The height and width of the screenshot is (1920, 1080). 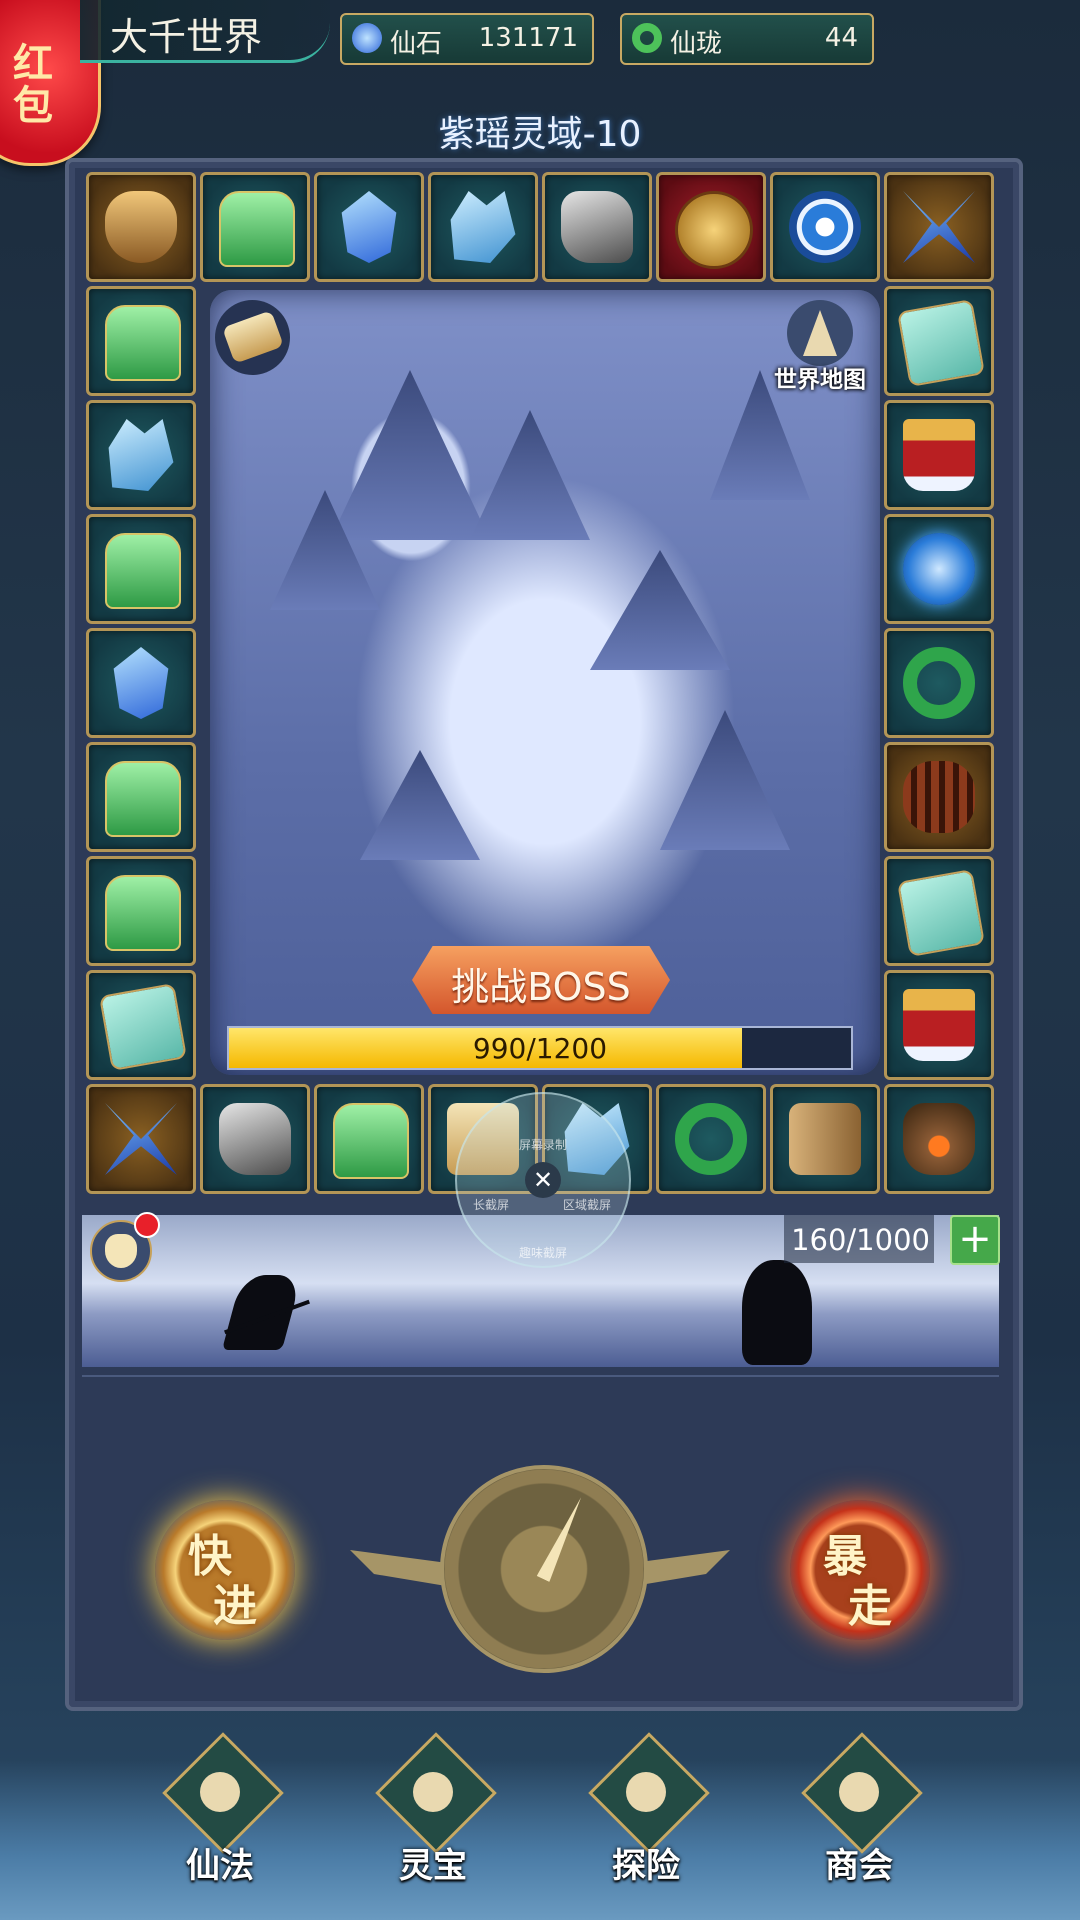 I want to click on wood-log-icon, so click(x=825, y=1139).